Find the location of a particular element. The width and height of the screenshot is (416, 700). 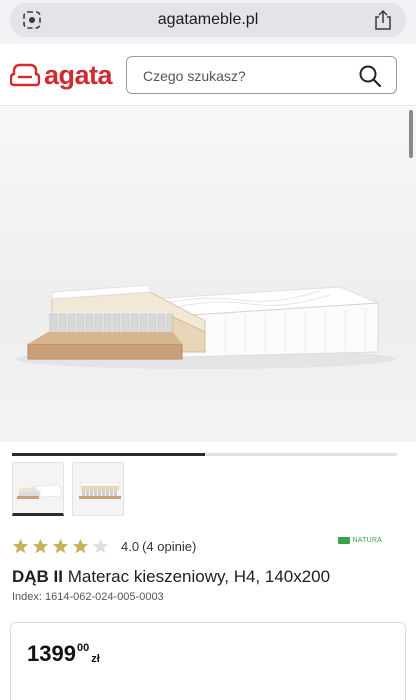

gallery-progress-fill is located at coordinates (108, 454).